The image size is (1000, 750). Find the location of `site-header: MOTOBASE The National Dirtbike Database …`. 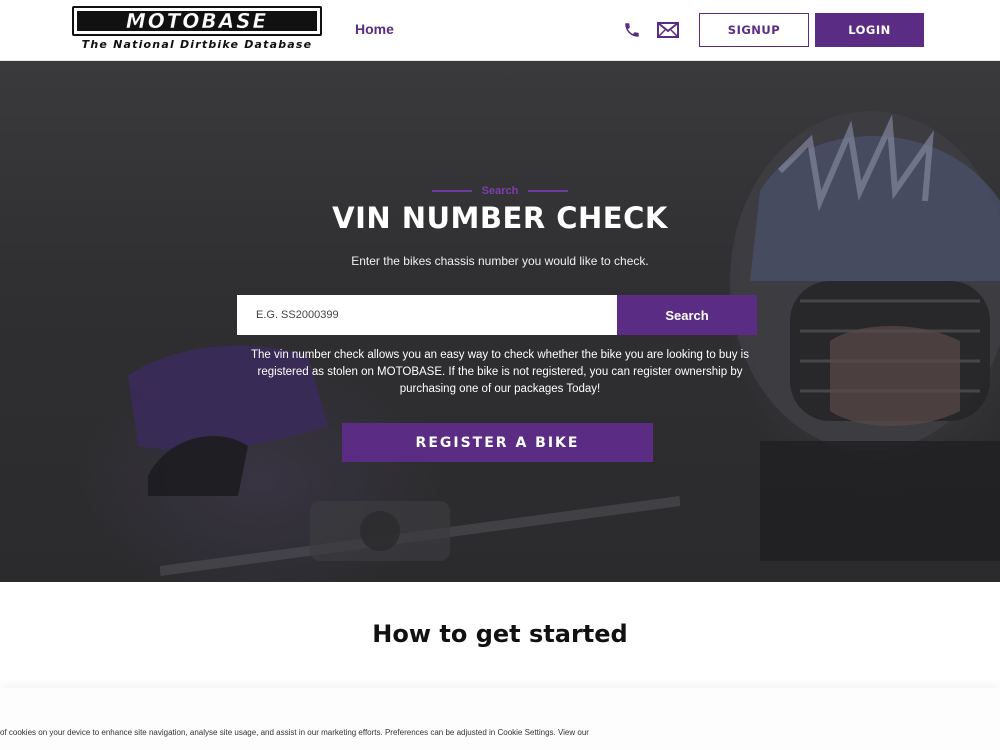

site-header: MOTOBASE The National Dirtbike Database … is located at coordinates (500, 30).